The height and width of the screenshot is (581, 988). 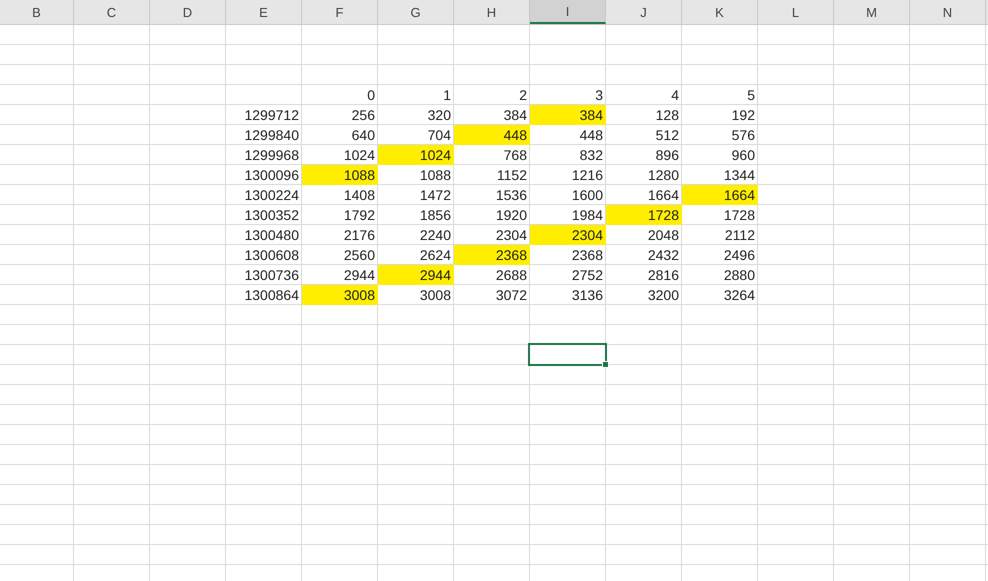 I want to click on table-cell-text: 960, so click(x=743, y=155).